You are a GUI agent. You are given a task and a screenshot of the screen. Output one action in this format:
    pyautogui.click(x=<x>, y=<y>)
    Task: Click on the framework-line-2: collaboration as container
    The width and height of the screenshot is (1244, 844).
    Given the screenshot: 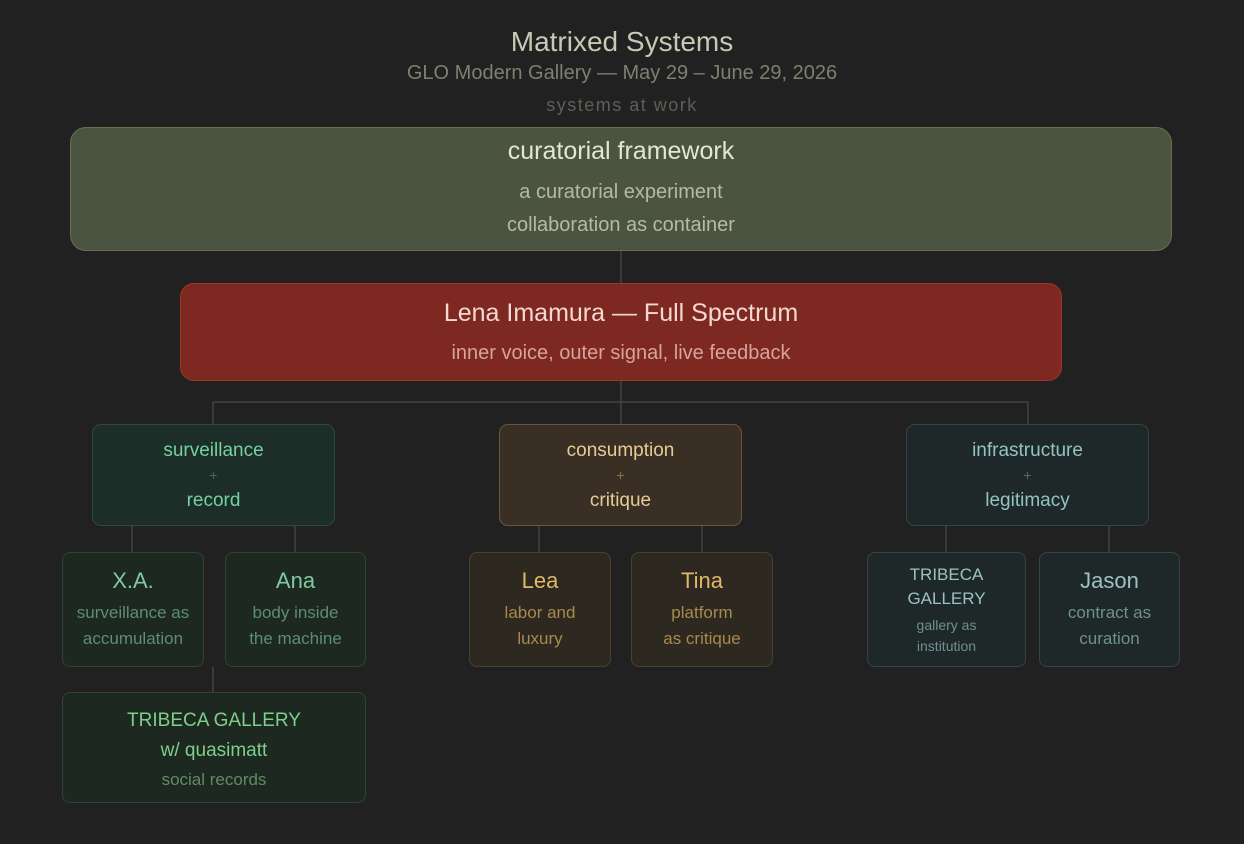 What is the action you would take?
    pyautogui.click(x=621, y=224)
    